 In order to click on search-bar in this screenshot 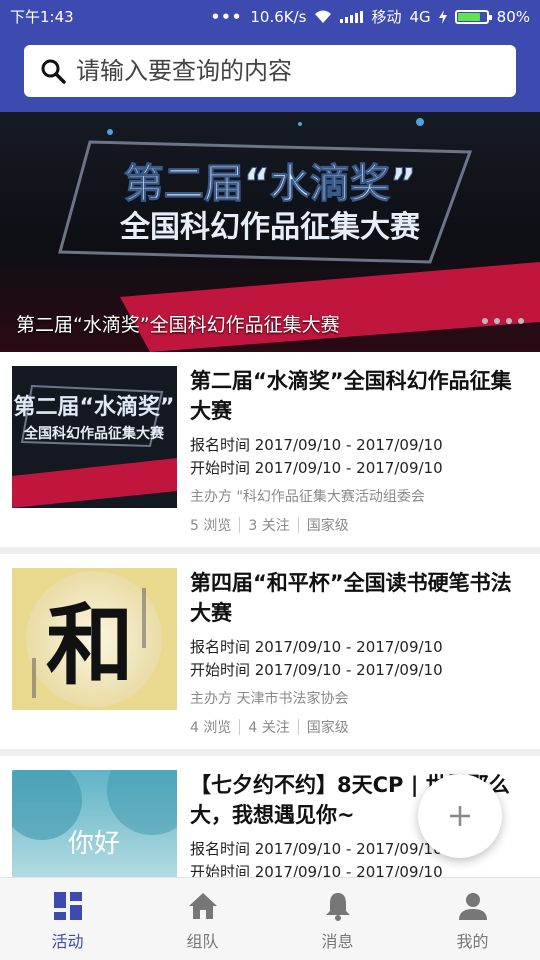, I will do `click(270, 71)`.